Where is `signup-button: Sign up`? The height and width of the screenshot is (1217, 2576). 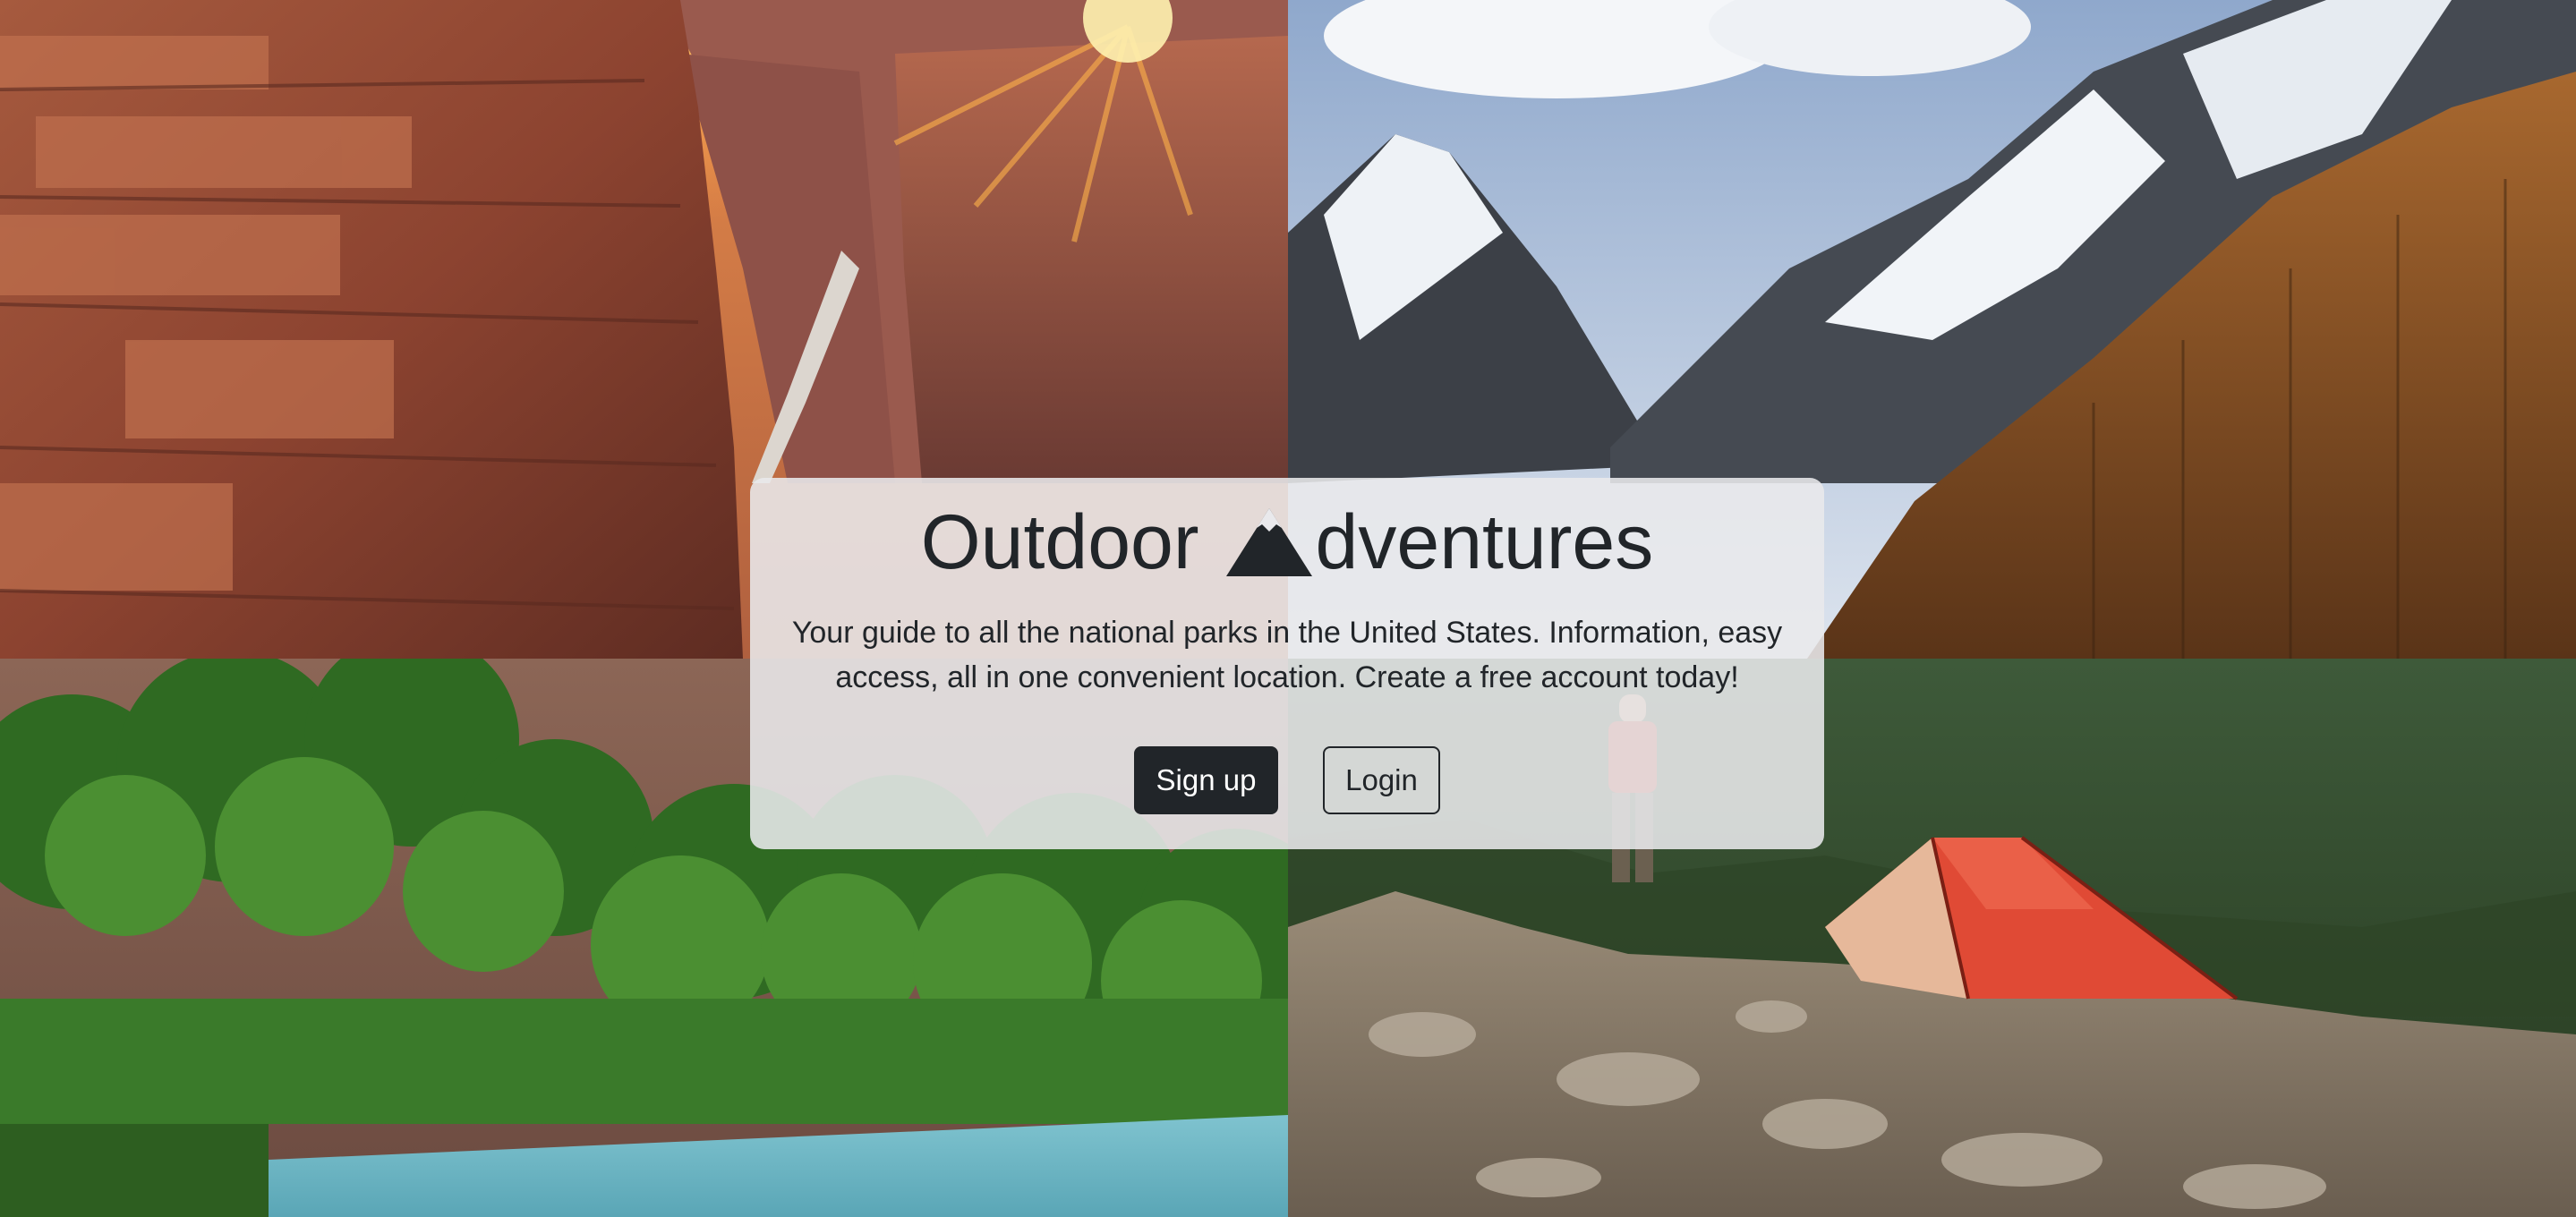
signup-button: Sign up is located at coordinates (1206, 780).